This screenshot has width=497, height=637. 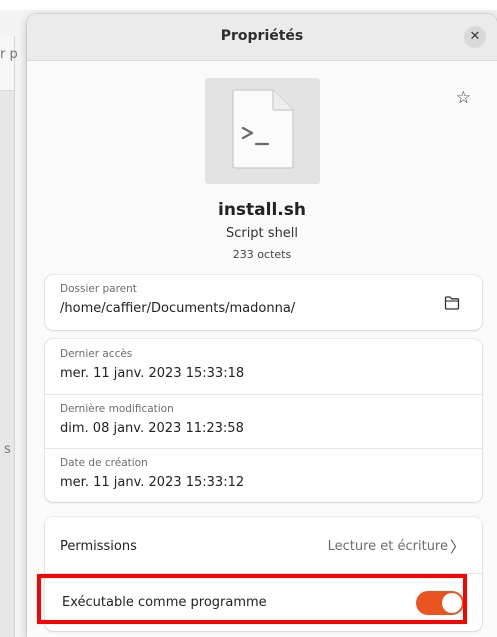 What do you see at coordinates (262, 254) in the screenshot?
I see `file-size: 233 octets` at bounding box center [262, 254].